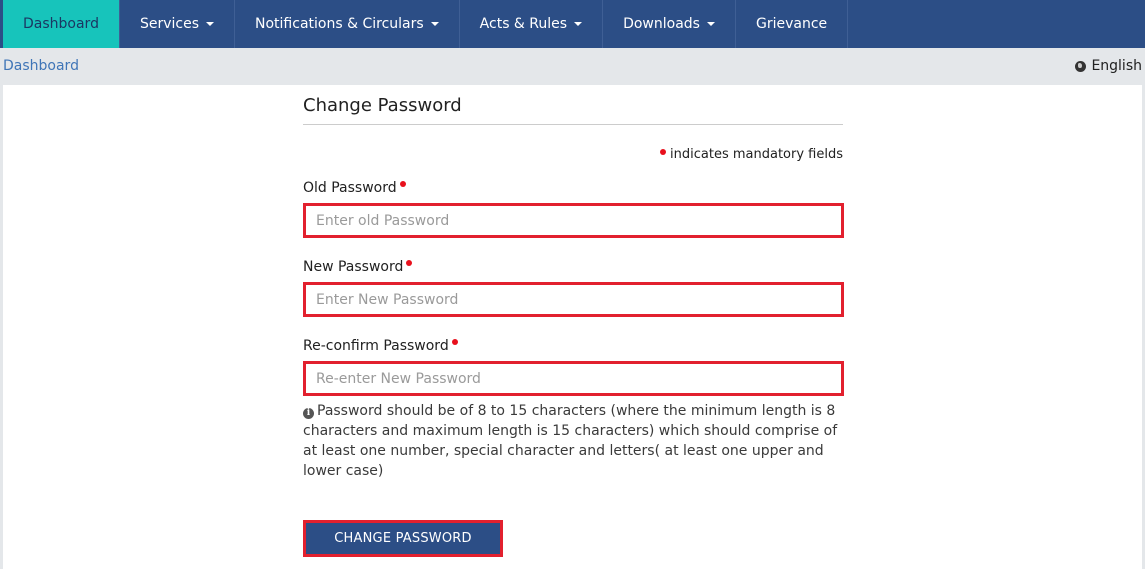 This screenshot has height=569, width=1145. Describe the element at coordinates (572, 66) in the screenshot. I see `breadcrumb-bar: Dashboard English` at that location.